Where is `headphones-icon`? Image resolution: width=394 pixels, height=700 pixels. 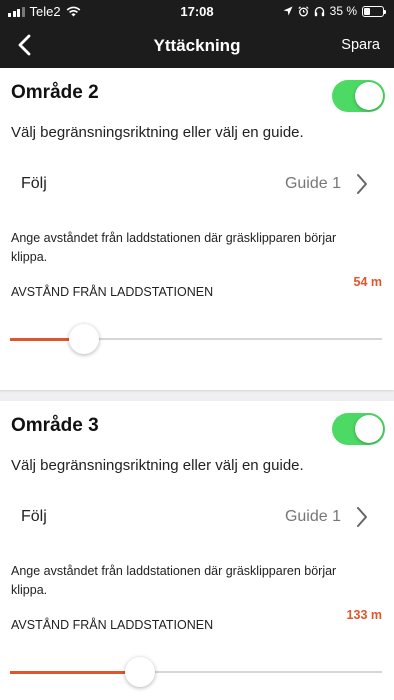 headphones-icon is located at coordinates (319, 11).